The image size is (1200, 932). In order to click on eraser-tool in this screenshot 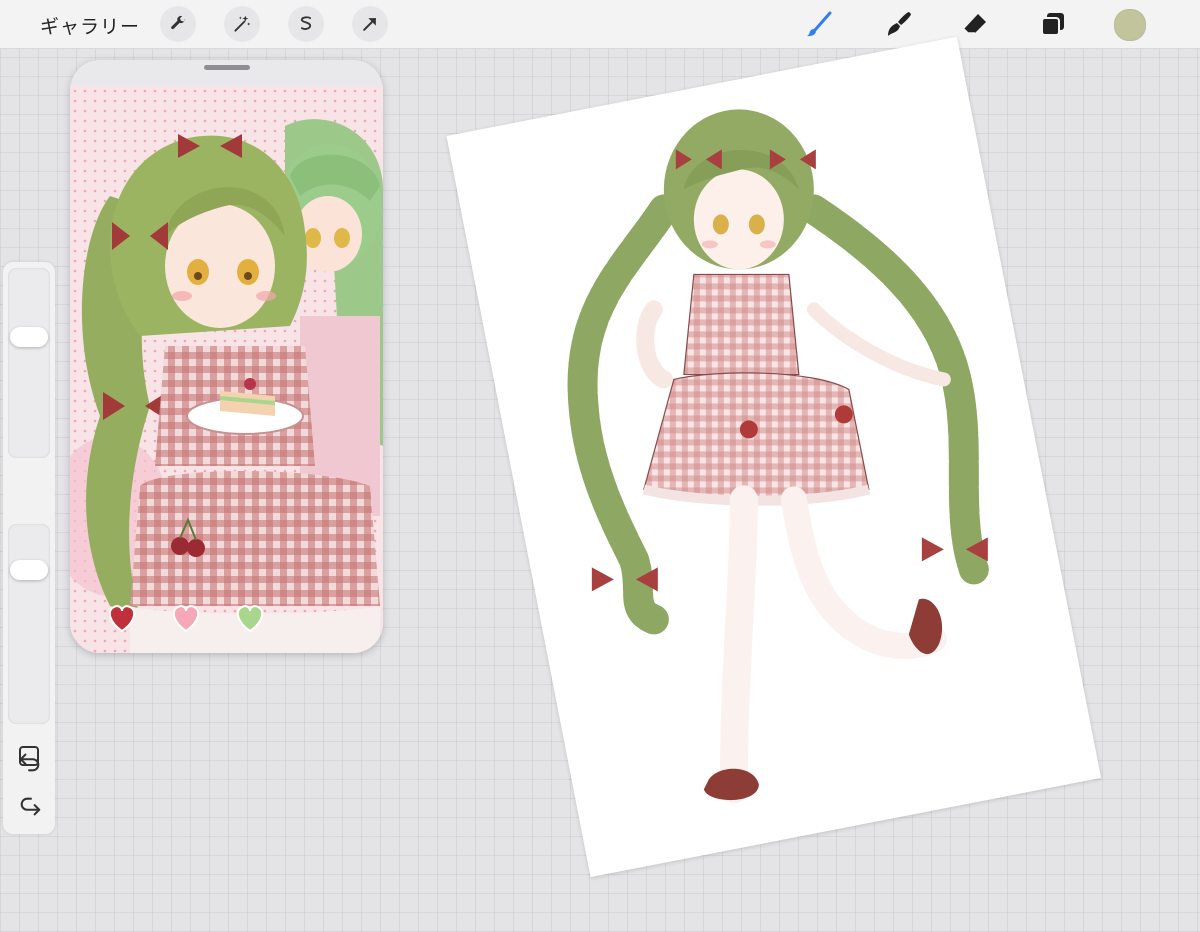, I will do `click(975, 24)`.